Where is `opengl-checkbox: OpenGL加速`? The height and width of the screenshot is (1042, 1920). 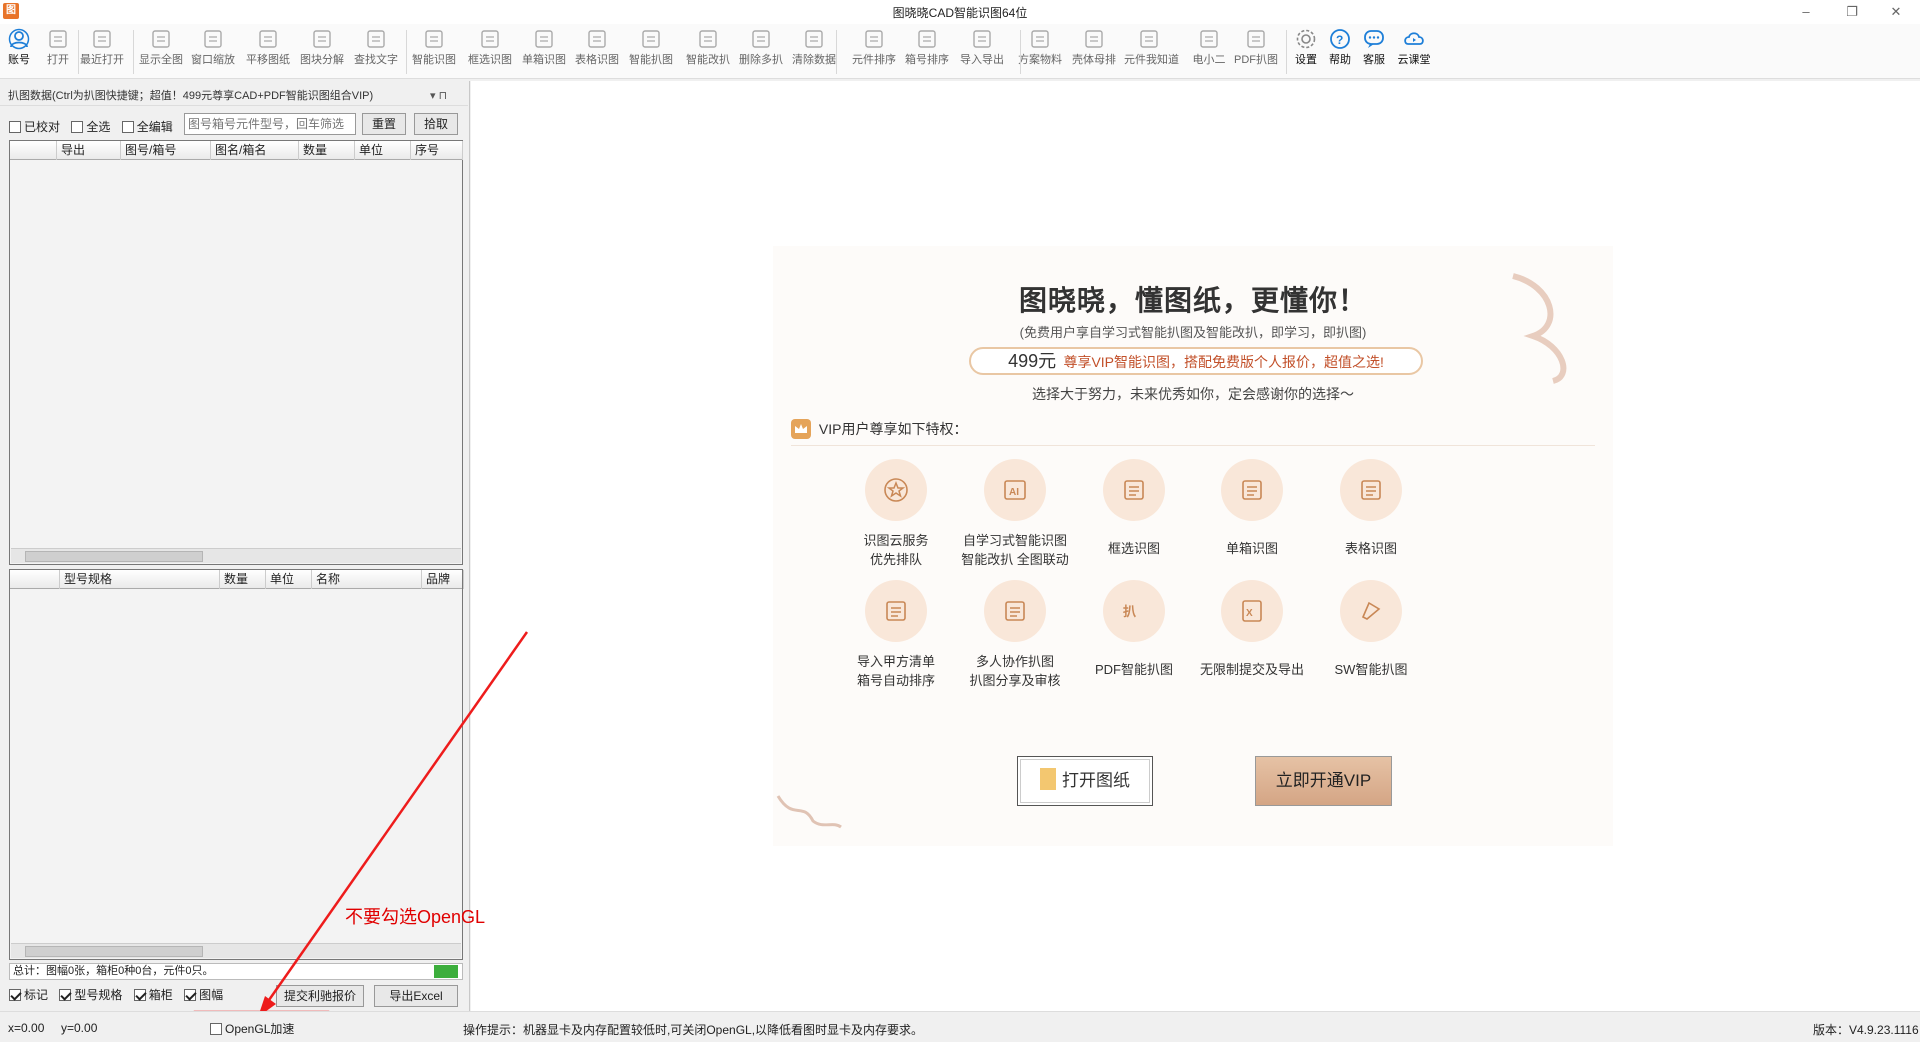 opengl-checkbox: OpenGL加速 is located at coordinates (252, 1028).